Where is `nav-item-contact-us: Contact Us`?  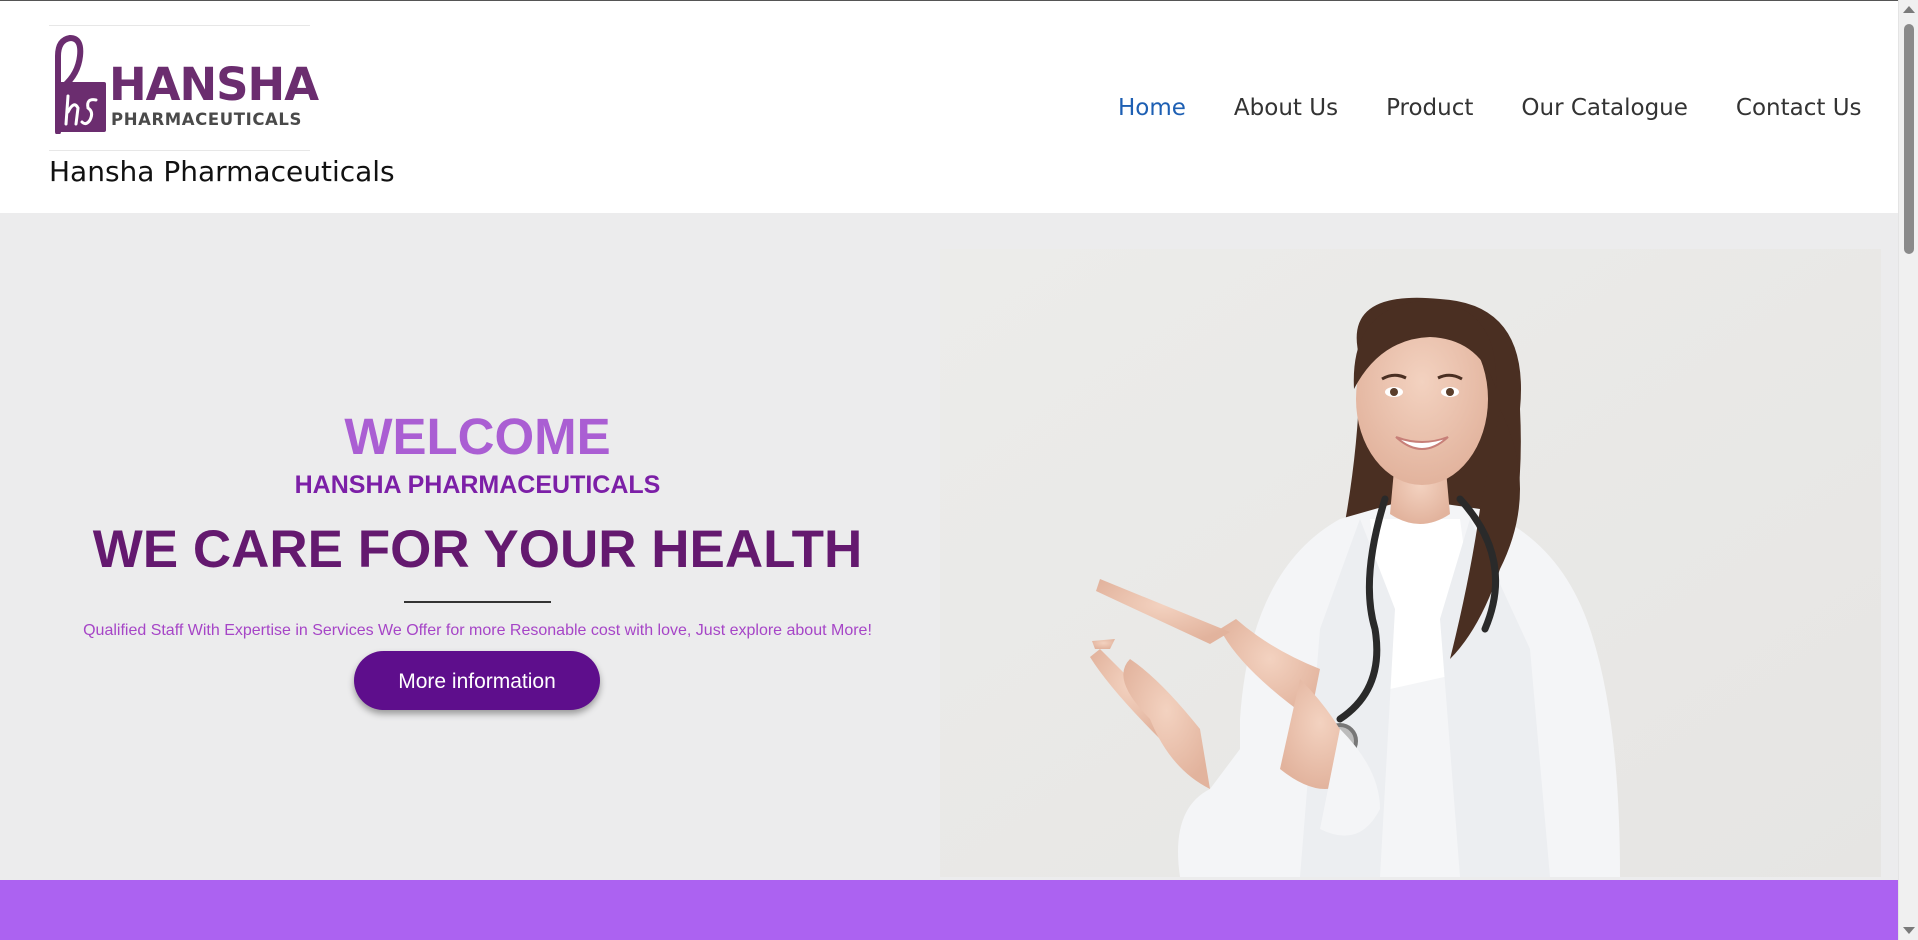
nav-item-contact-us: Contact Us is located at coordinates (1799, 108).